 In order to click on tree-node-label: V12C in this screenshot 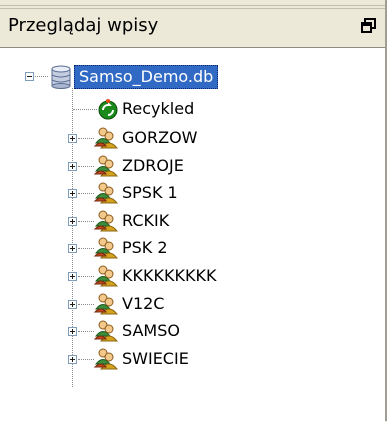, I will do `click(143, 304)`.